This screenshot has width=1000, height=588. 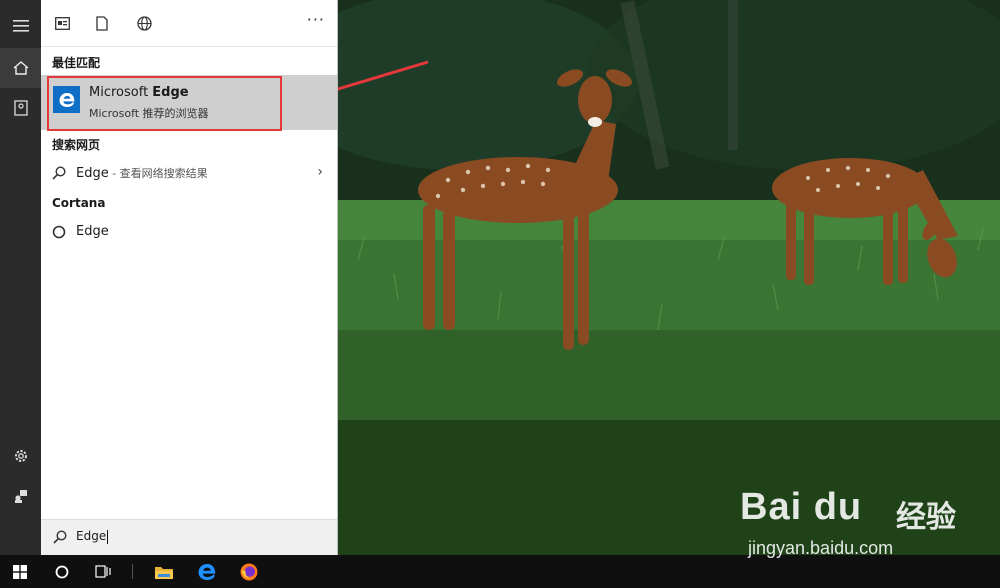 What do you see at coordinates (132, 571) in the screenshot?
I see `taskbar-divider` at bounding box center [132, 571].